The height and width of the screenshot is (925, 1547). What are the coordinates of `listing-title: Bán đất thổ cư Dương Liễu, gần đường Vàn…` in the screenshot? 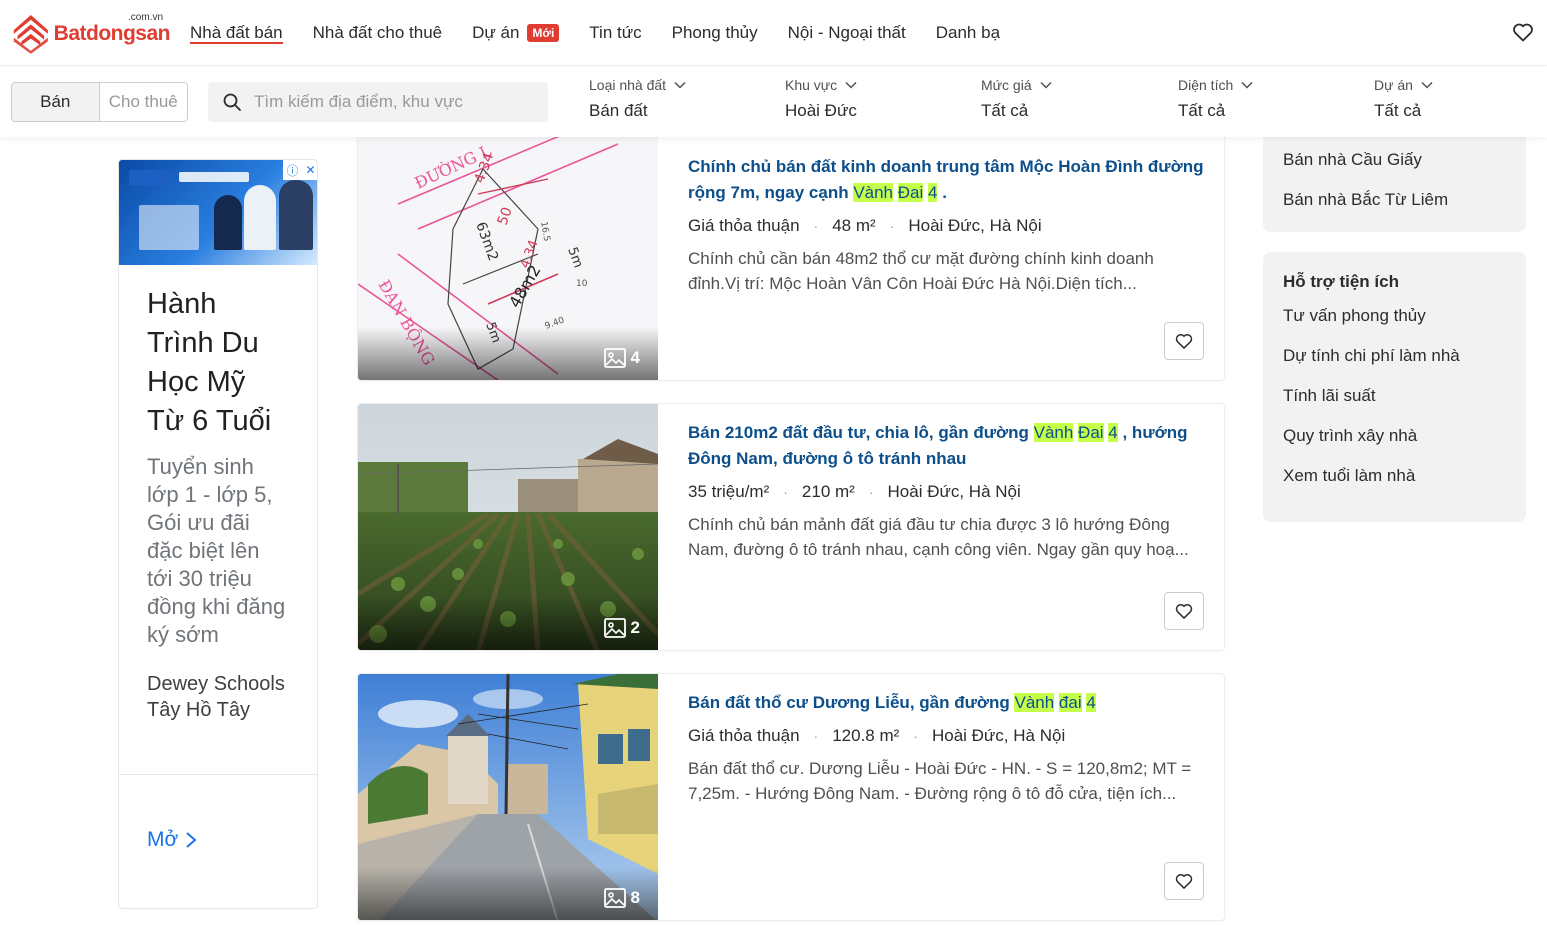 It's located at (948, 703).